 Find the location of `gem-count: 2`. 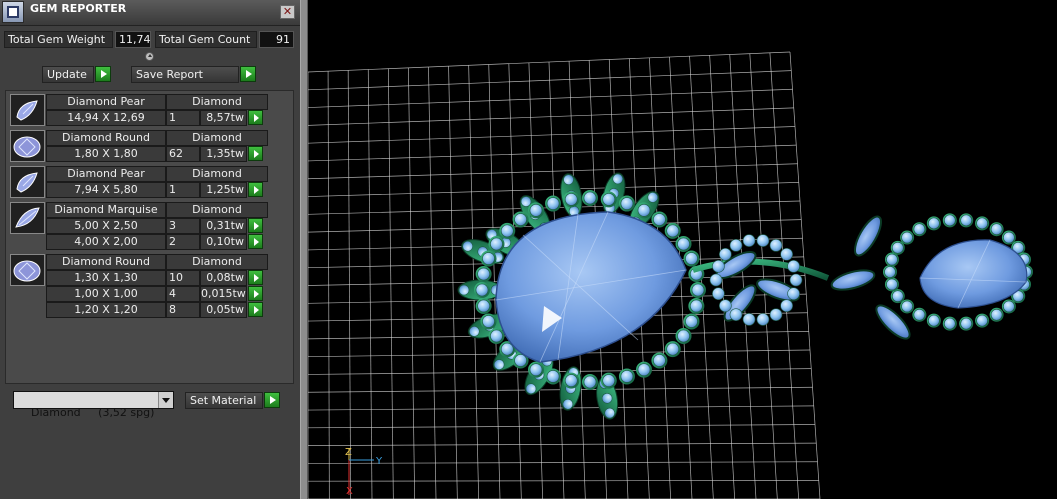

gem-count: 2 is located at coordinates (183, 242).